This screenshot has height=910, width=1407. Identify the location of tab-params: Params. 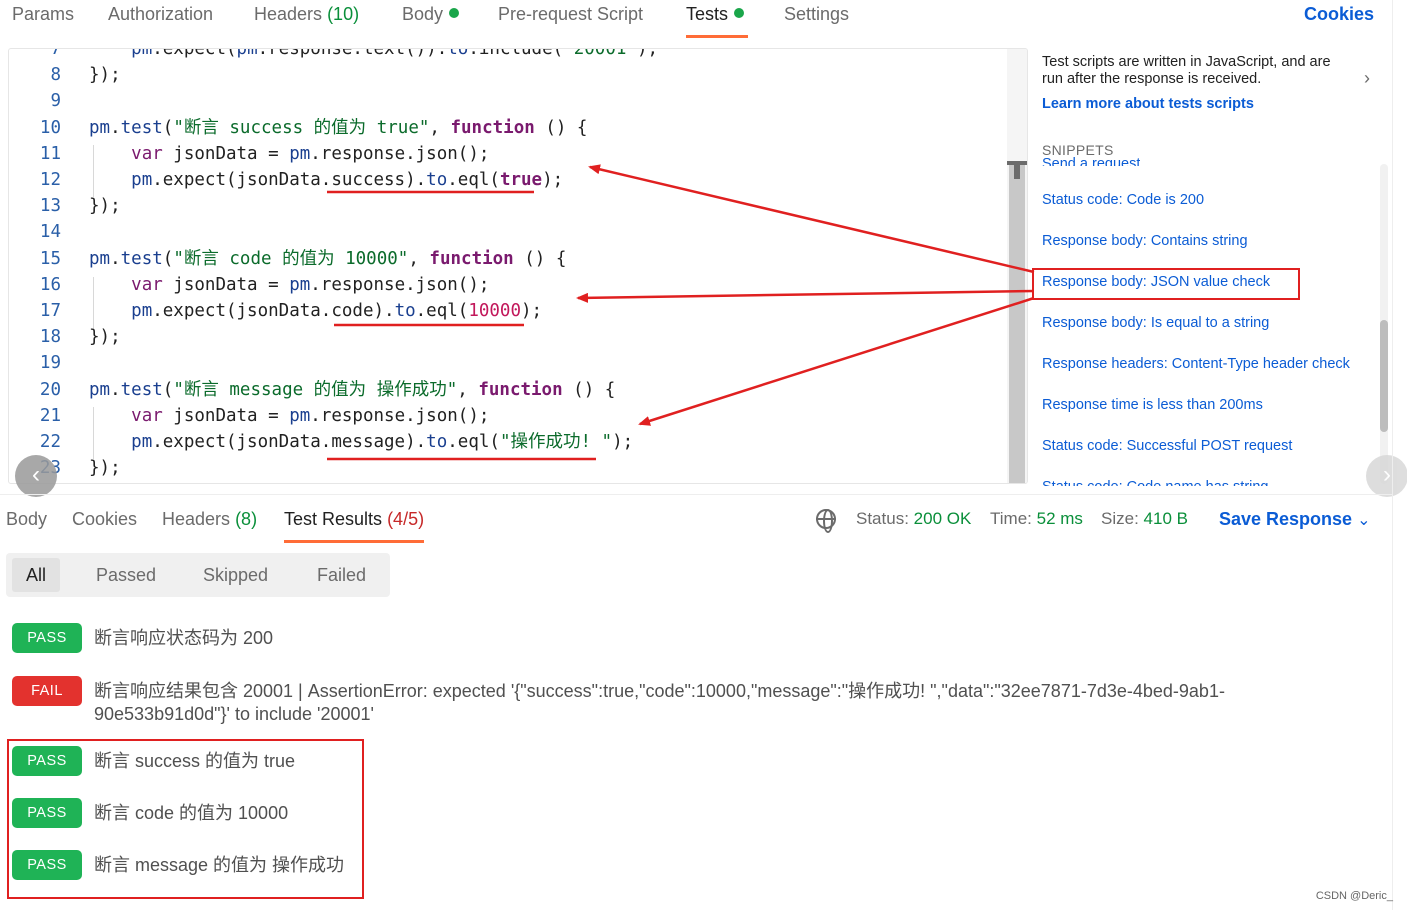
(43, 14).